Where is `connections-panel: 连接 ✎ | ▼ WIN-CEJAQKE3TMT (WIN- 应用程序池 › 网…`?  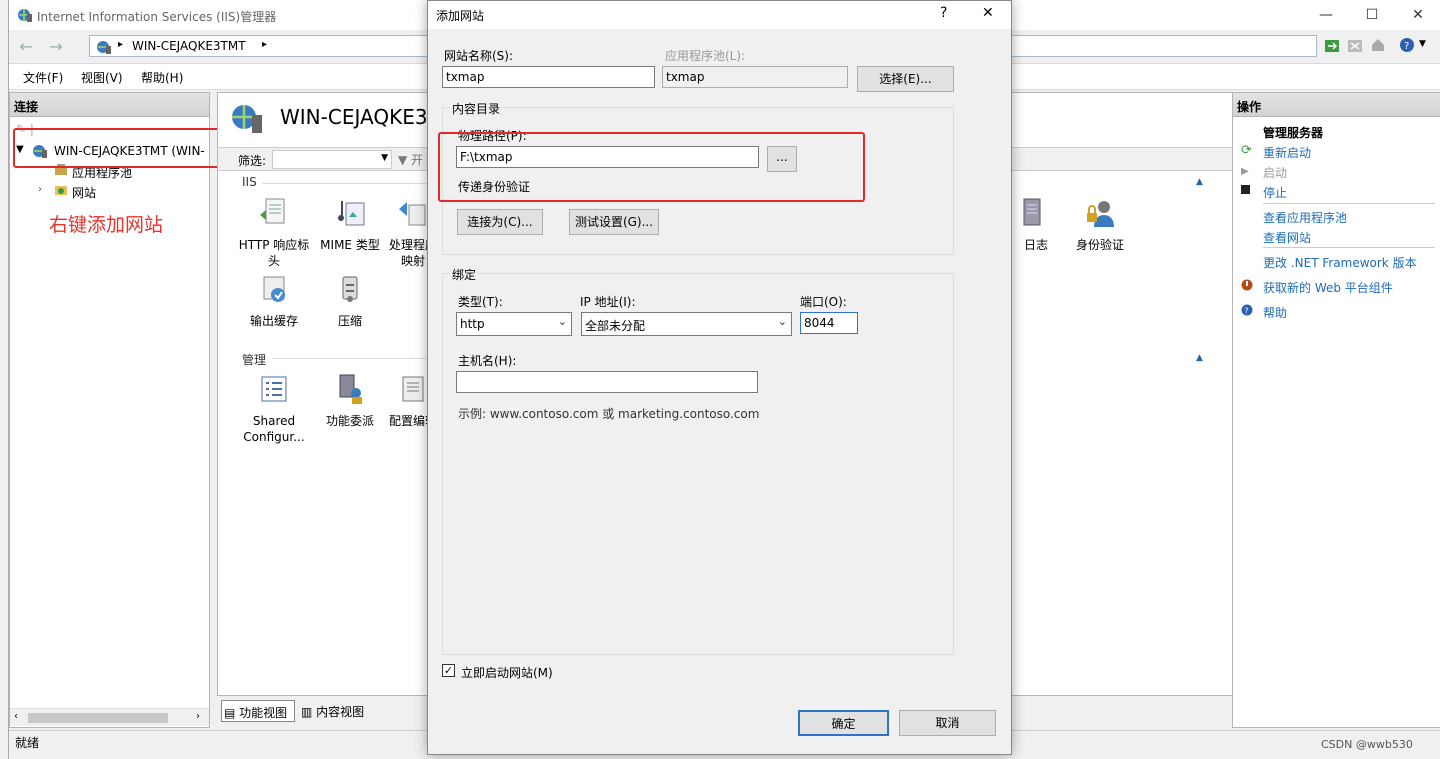 connections-panel: 连接 ✎ | ▼ WIN-CEJAQKE3TMT (WIN- 应用程序池 › 网… is located at coordinates (109, 410).